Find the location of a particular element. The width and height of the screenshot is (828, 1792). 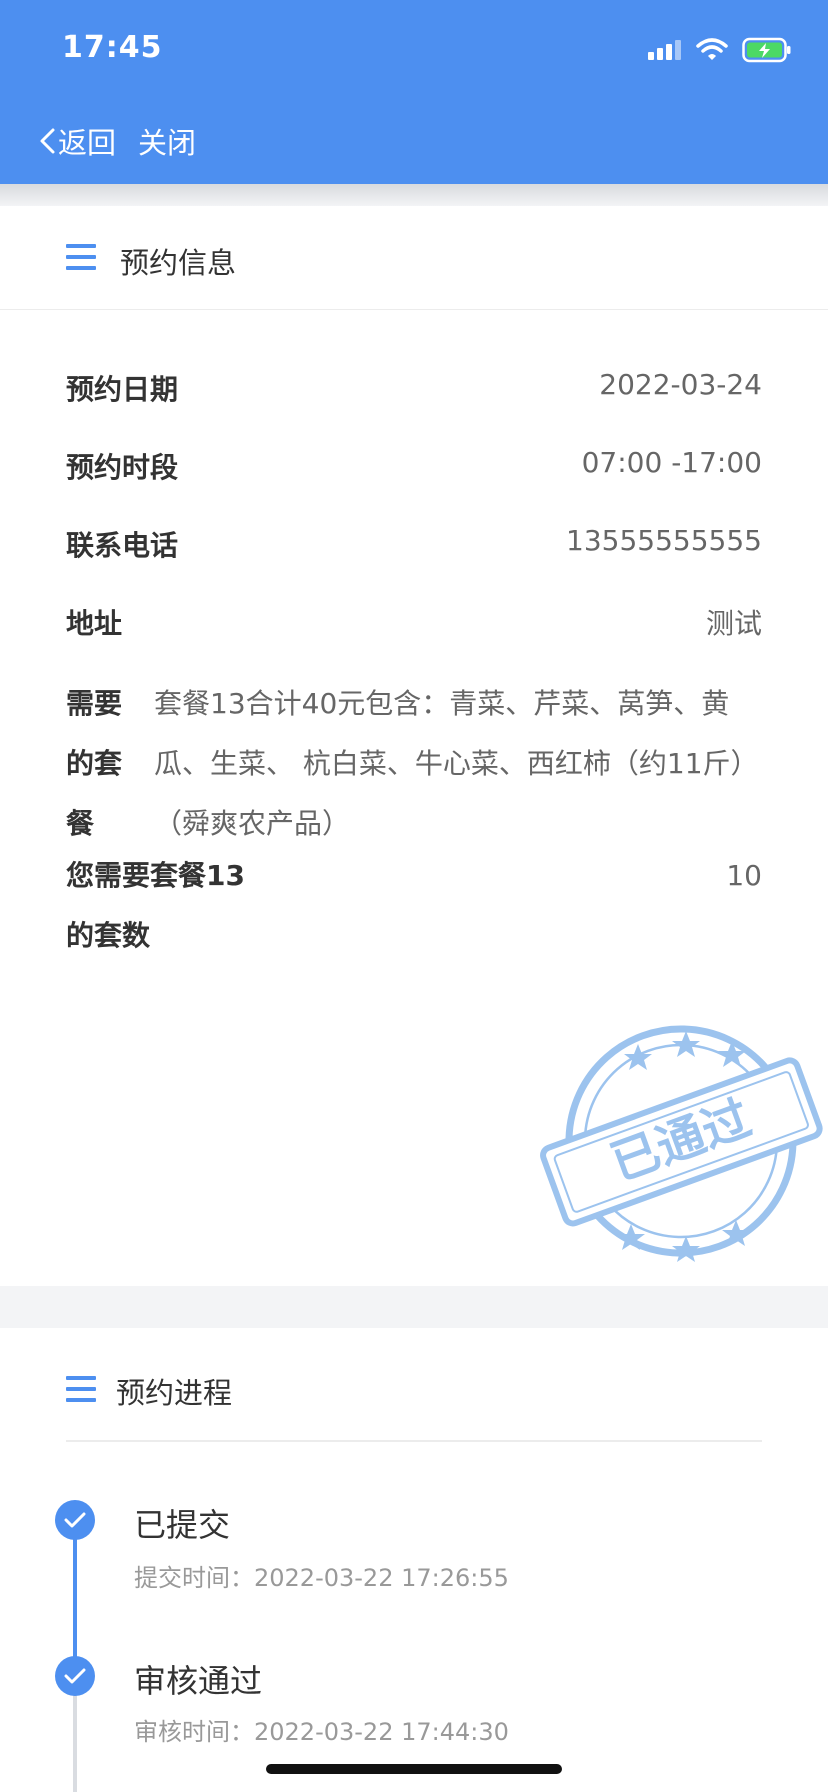

step-title: 已提交 is located at coordinates (182, 1525).